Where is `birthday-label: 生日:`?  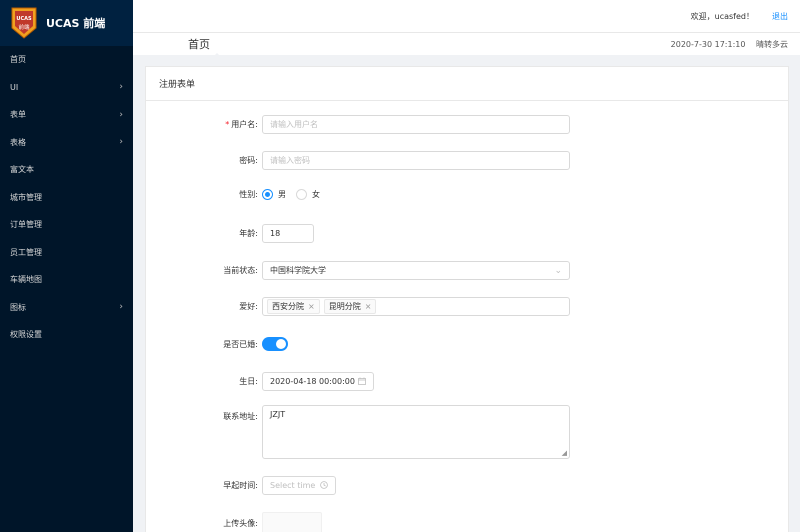
birthday-label: 生日: is located at coordinates (248, 381).